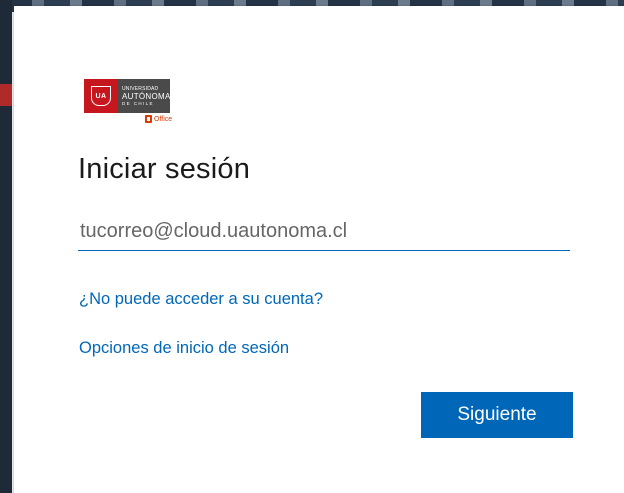 Image resolution: width=624 pixels, height=493 pixels. What do you see at coordinates (138, 103) in the screenshot?
I see `logo-line-3: DE CHILE` at bounding box center [138, 103].